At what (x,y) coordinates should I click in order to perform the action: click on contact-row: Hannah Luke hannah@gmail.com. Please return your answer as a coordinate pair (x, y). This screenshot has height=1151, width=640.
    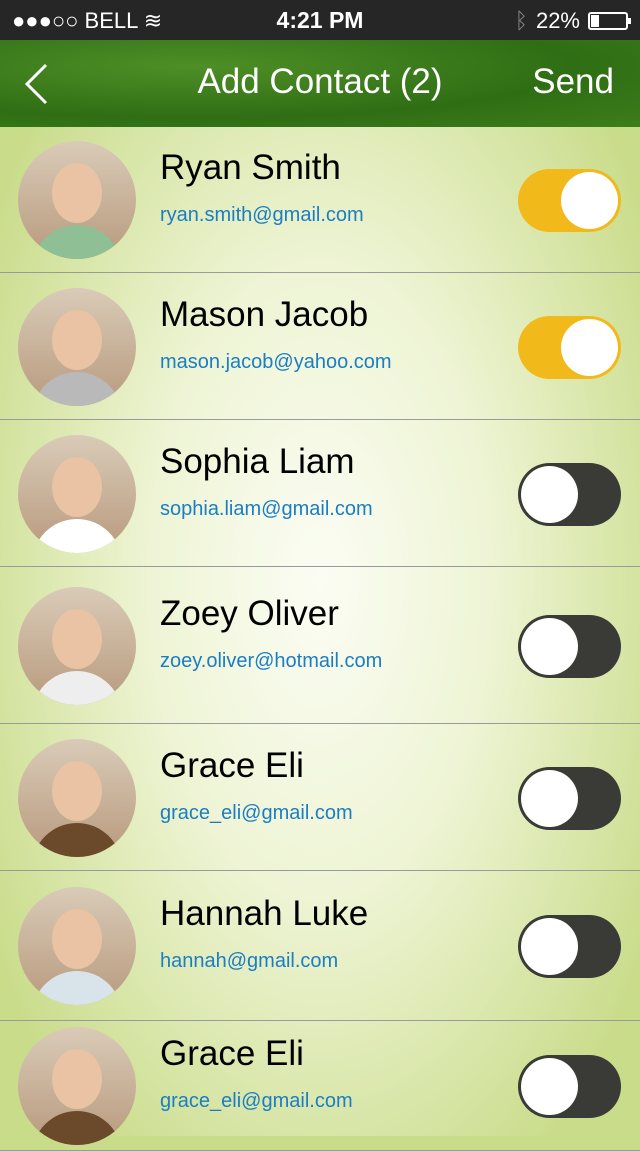
    Looking at the image, I should click on (320, 946).